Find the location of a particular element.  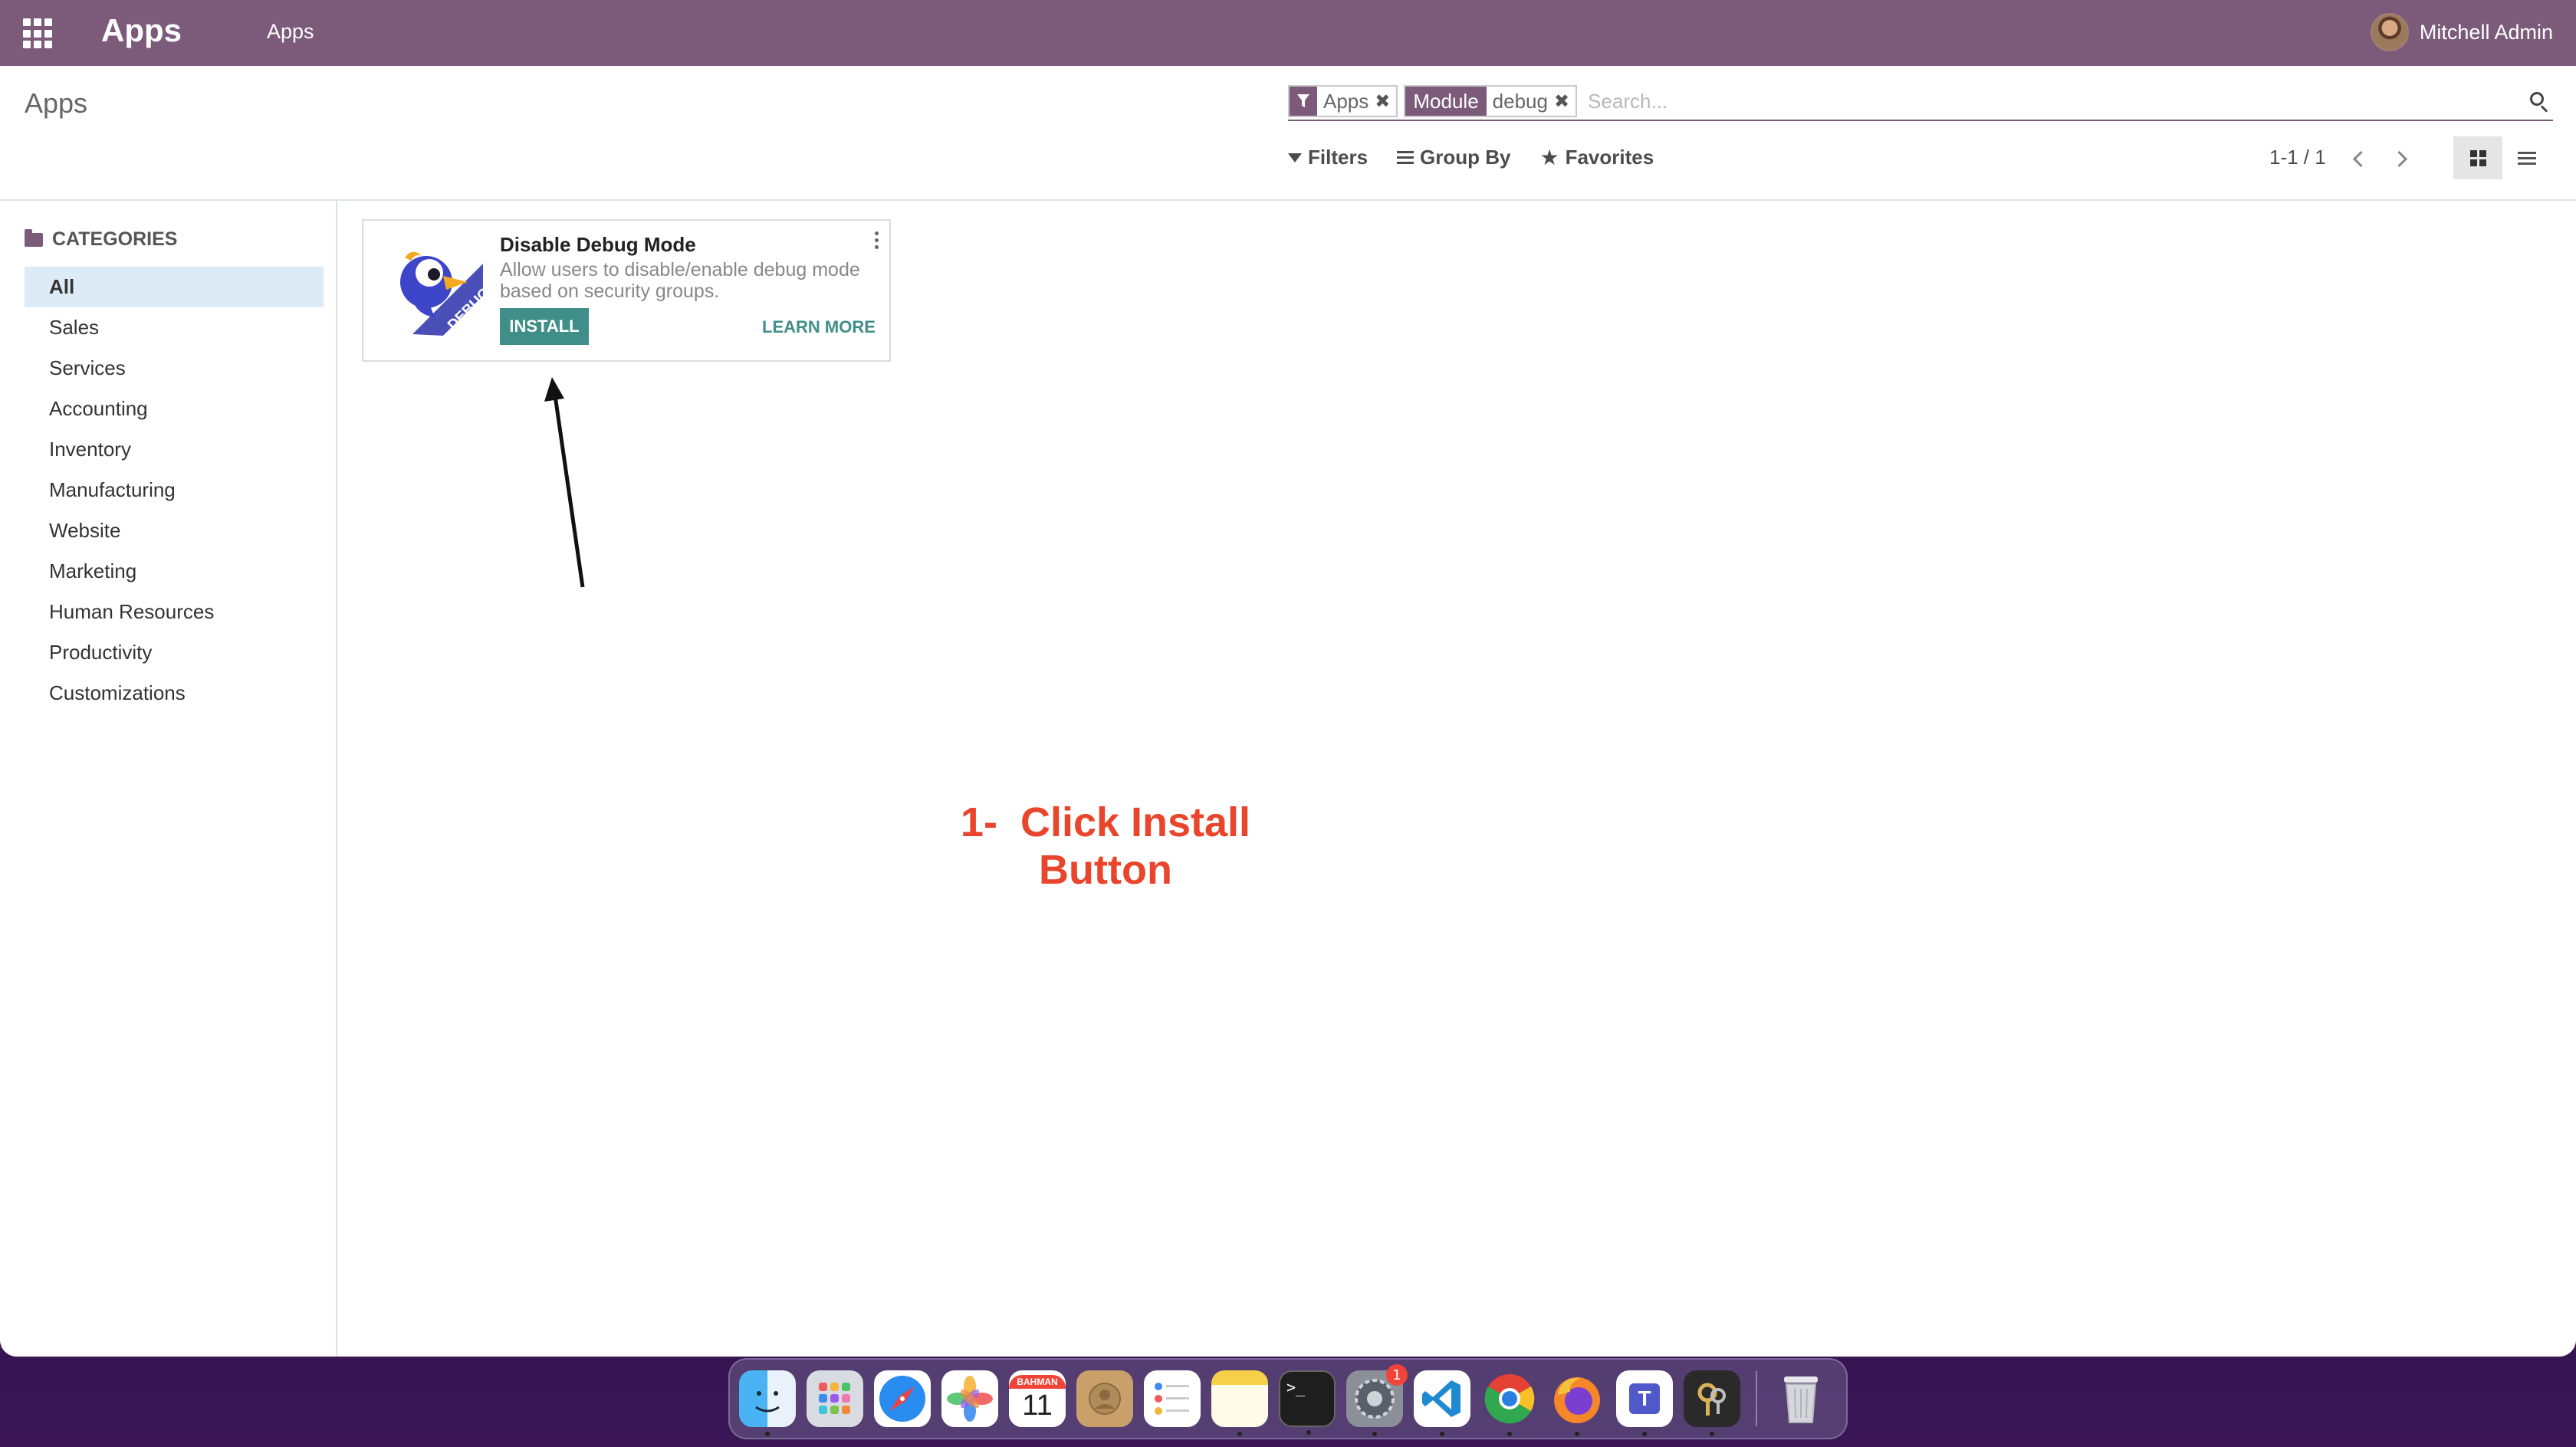

kanban-view-button is located at coordinates (2478, 157).